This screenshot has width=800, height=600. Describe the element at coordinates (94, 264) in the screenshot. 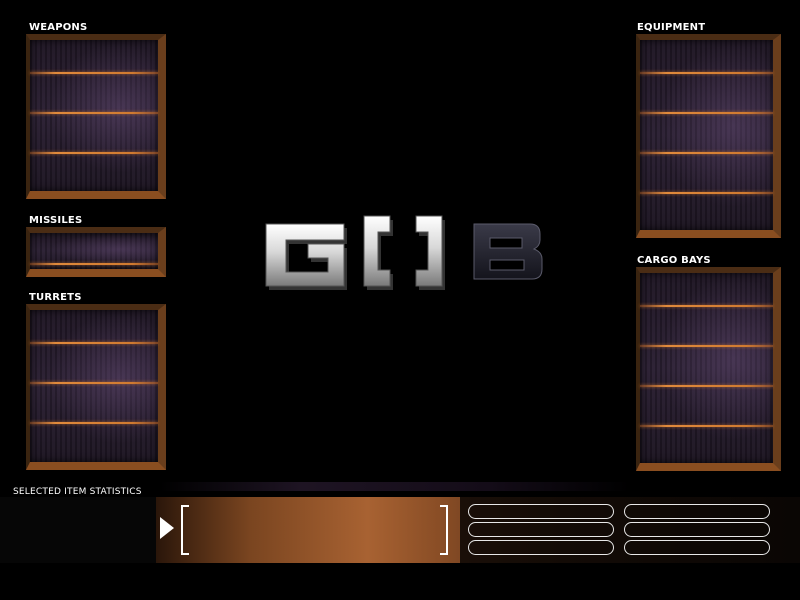

I see `missile-slot-divider` at that location.